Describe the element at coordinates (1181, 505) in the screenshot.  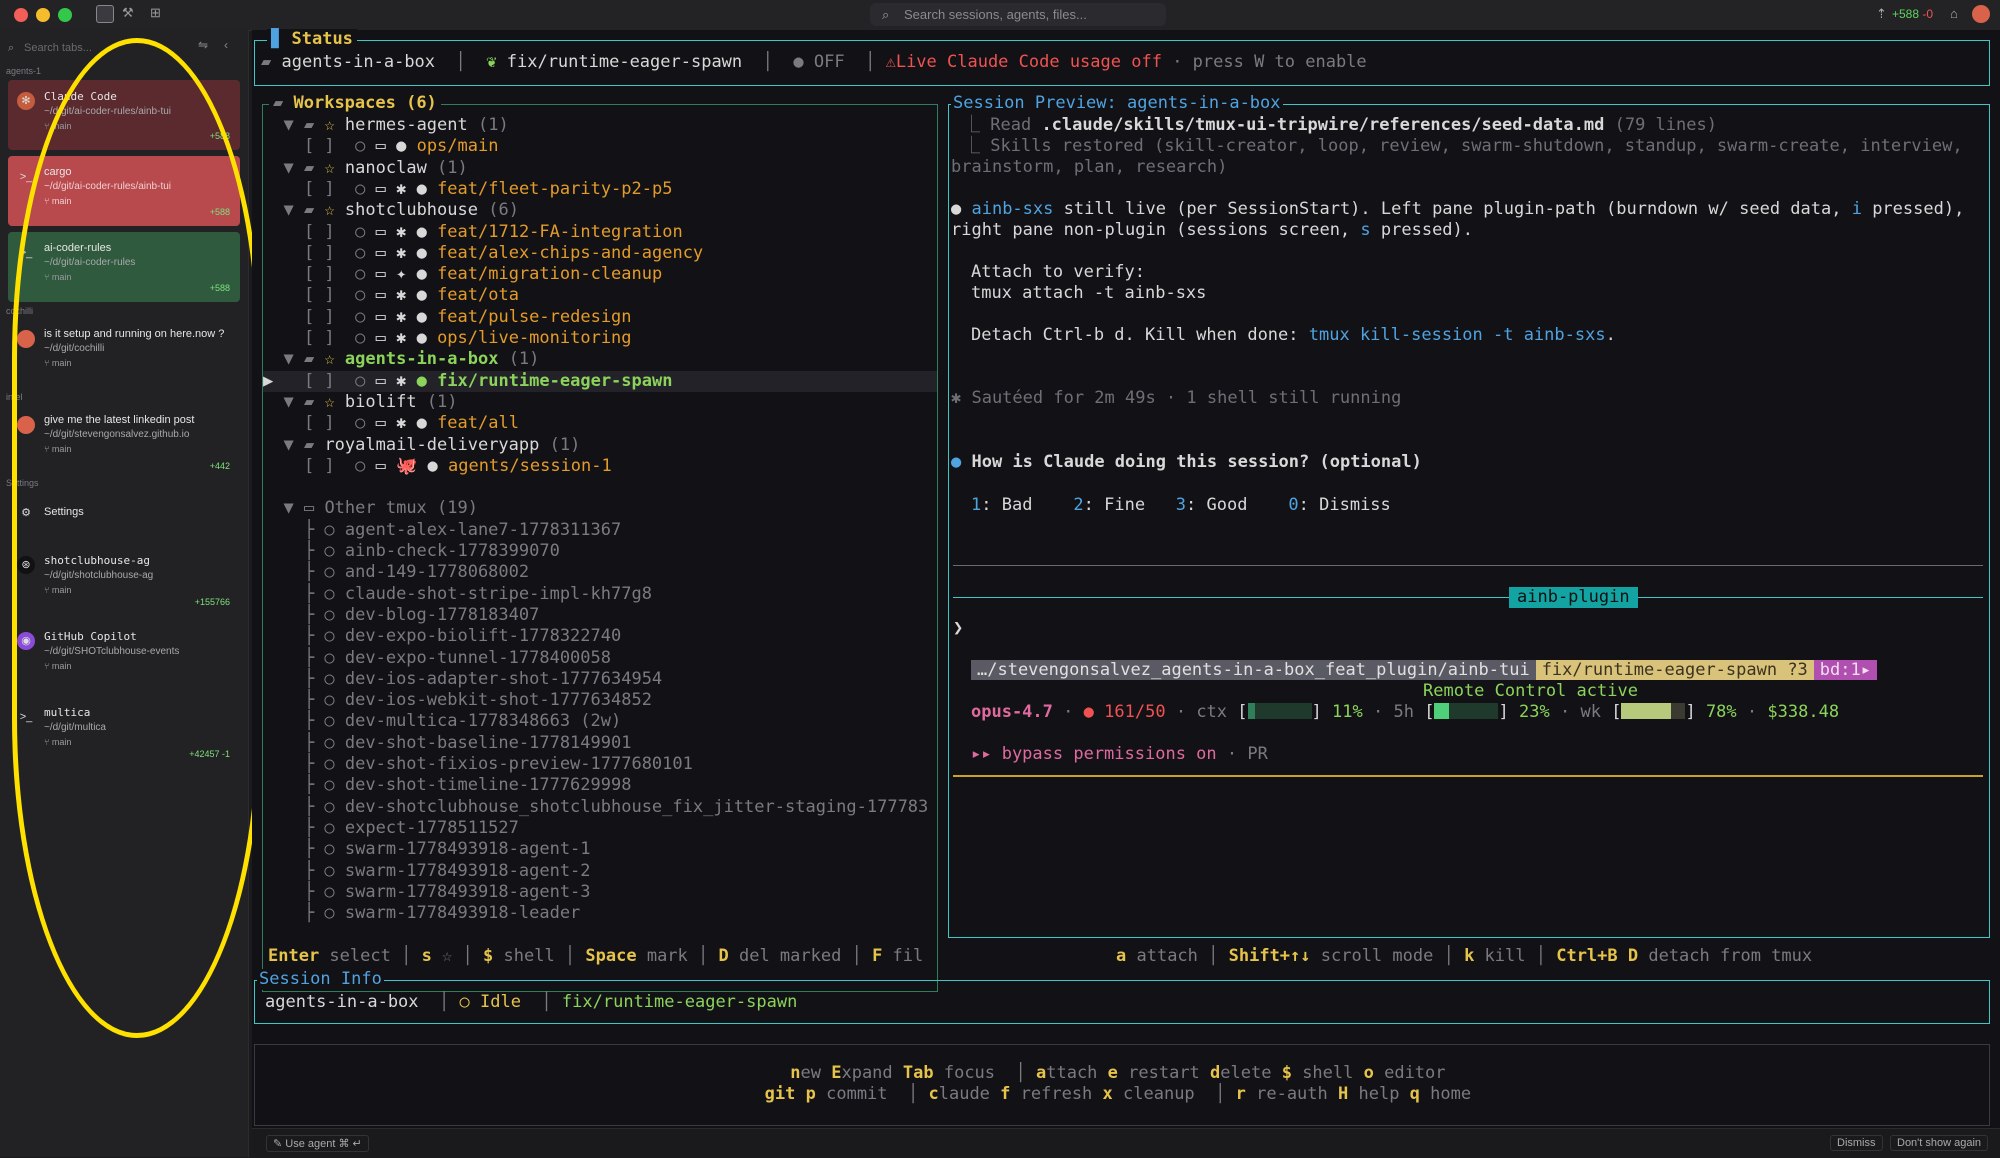
I see `feedback-options: 1: Bad 2: Fine 3: Good 0: Dismiss` at that location.